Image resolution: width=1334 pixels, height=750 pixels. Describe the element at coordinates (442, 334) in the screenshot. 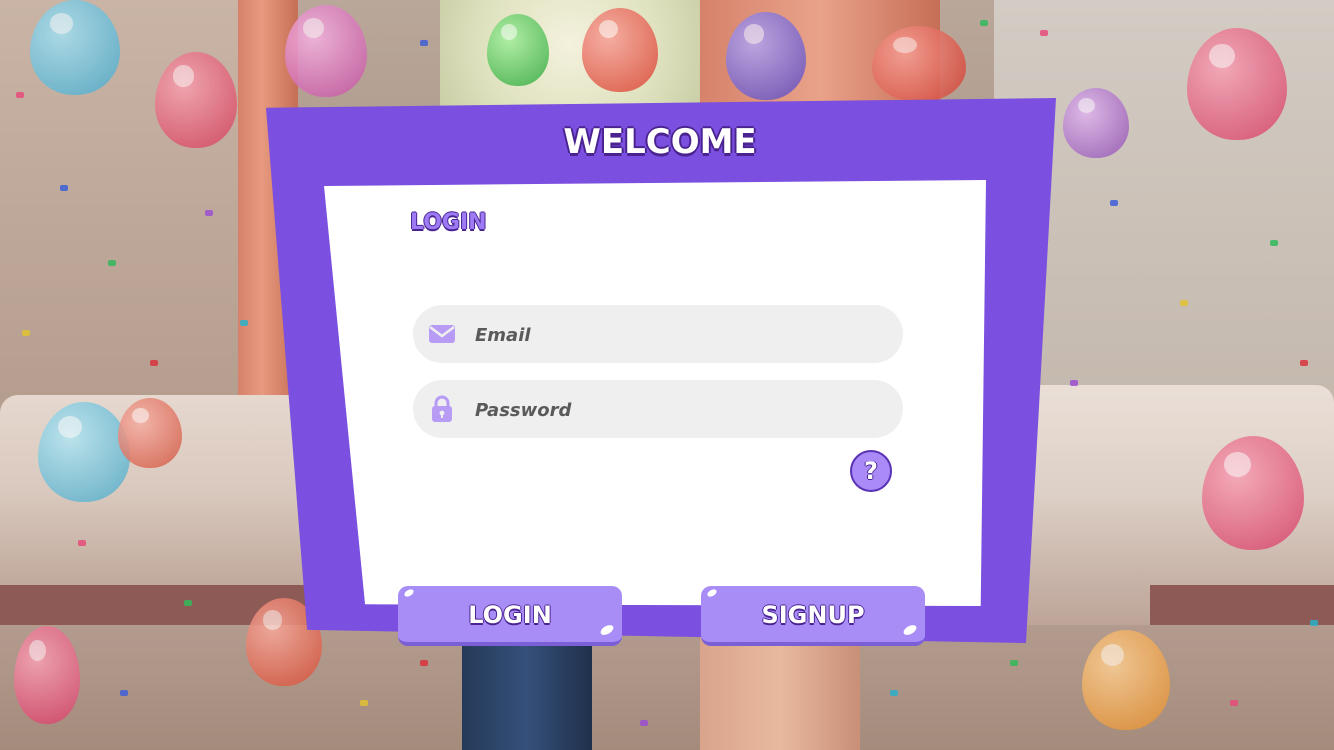

I see `envelope-icon` at that location.